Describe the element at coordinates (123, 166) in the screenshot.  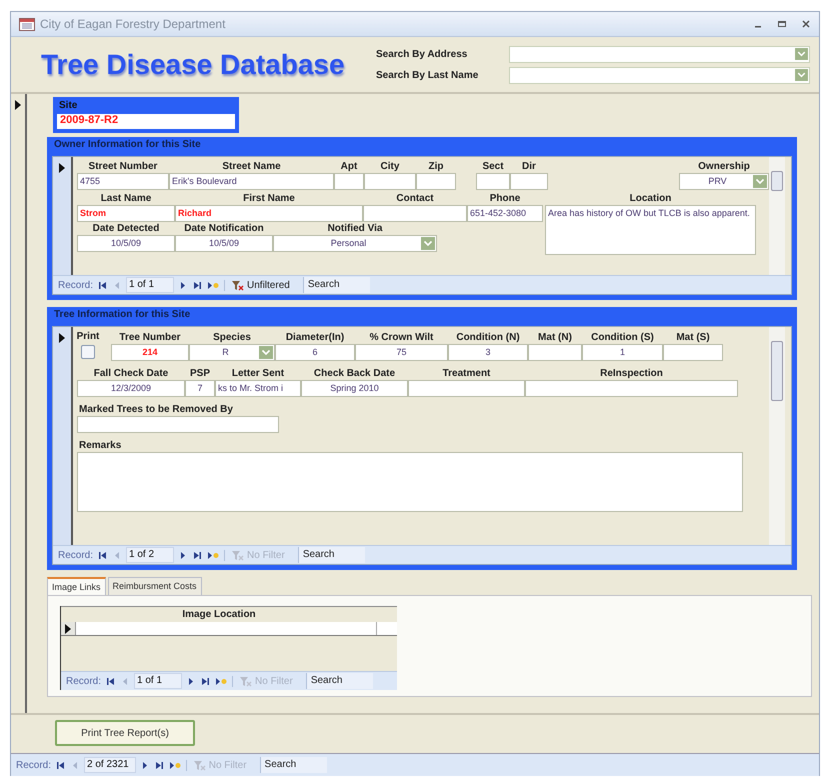
I see `field-label: Street Number` at that location.